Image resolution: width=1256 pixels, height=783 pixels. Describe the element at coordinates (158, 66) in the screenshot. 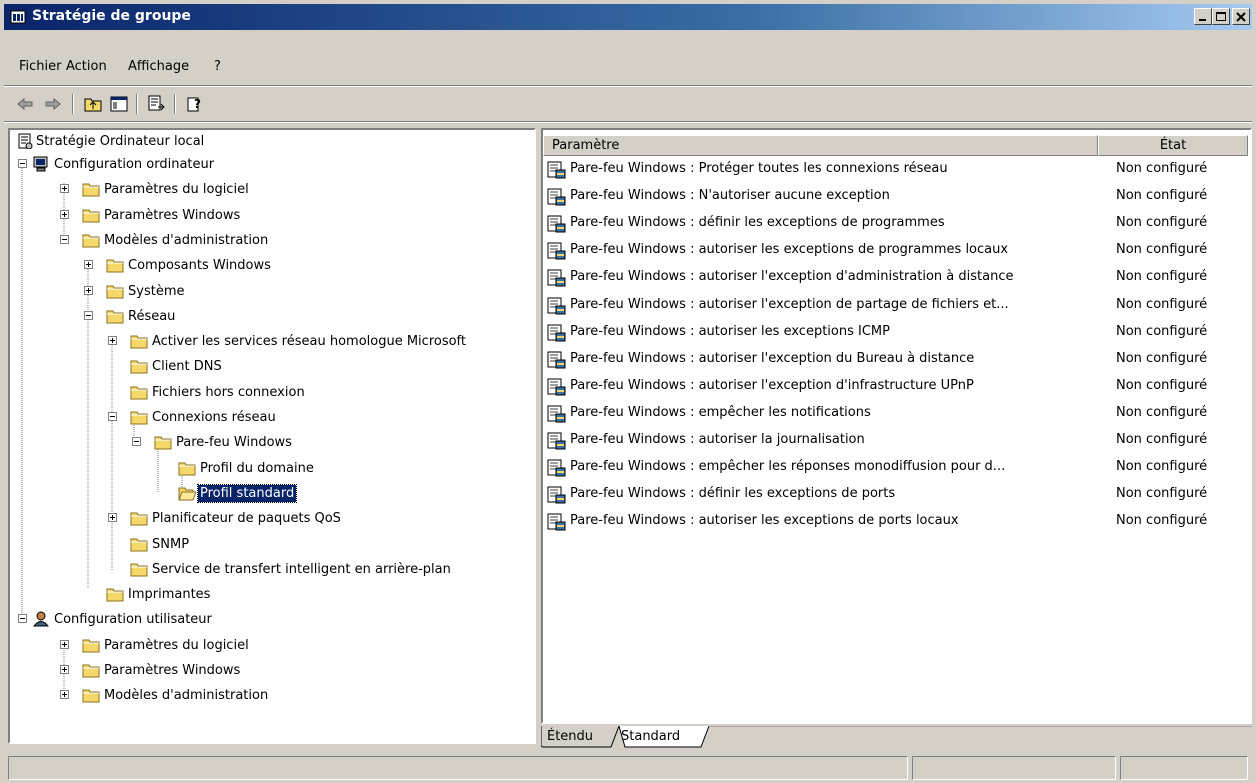

I see `menu-affichage: Affichage` at that location.